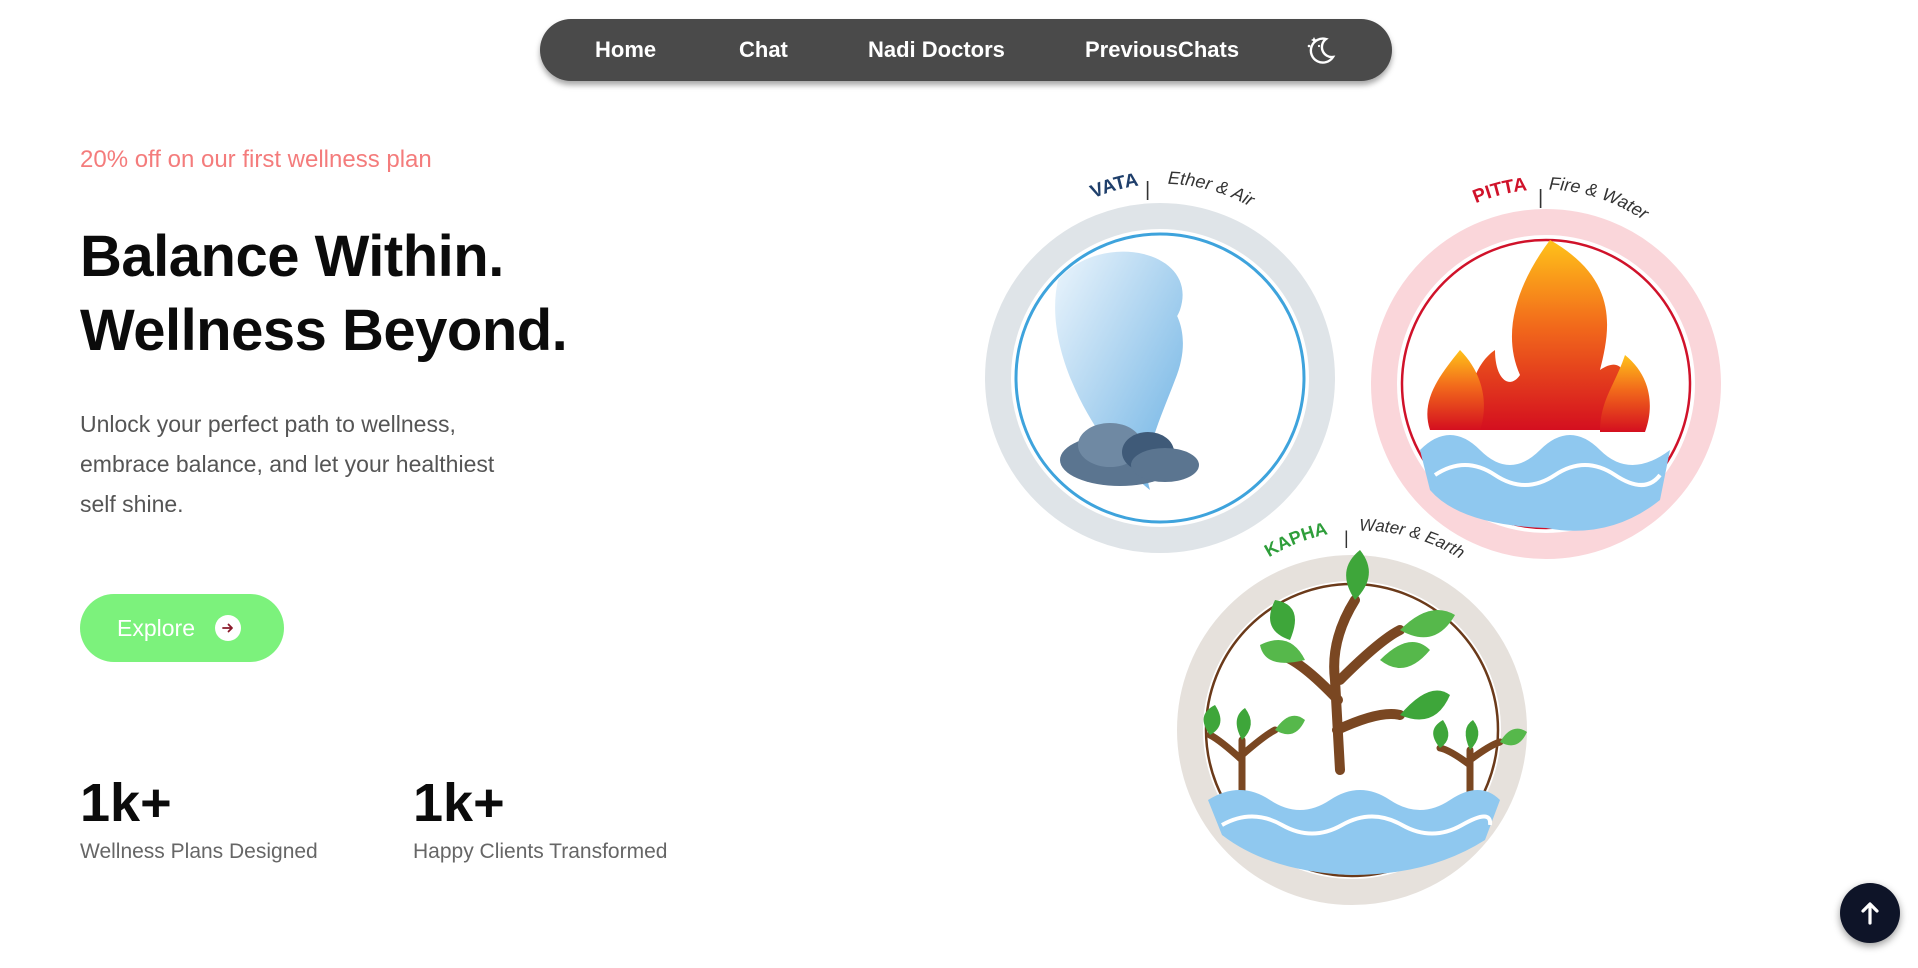 This screenshot has width=1918, height=968. Describe the element at coordinates (1321, 50) in the screenshot. I see `moon-stars-icon` at that location.